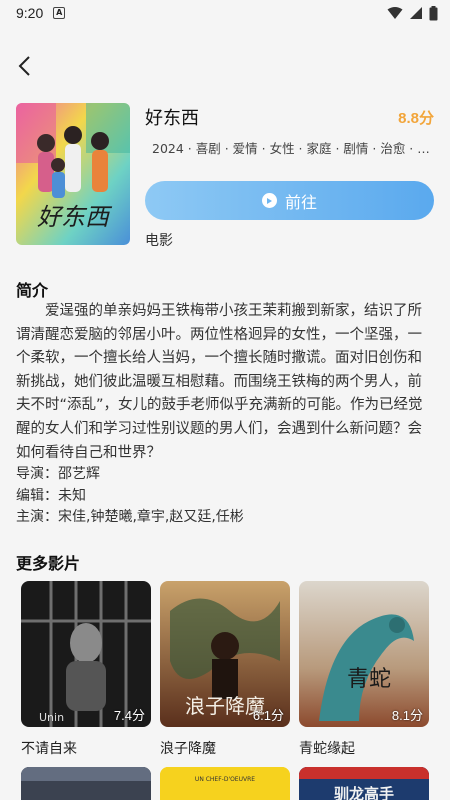 This screenshot has width=450, height=800. Describe the element at coordinates (395, 13) in the screenshot. I see `wifi-icon` at that location.